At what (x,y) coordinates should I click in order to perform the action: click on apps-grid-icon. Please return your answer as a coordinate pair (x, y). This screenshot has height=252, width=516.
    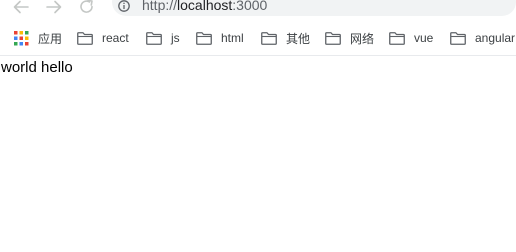
    Looking at the image, I should click on (21, 37).